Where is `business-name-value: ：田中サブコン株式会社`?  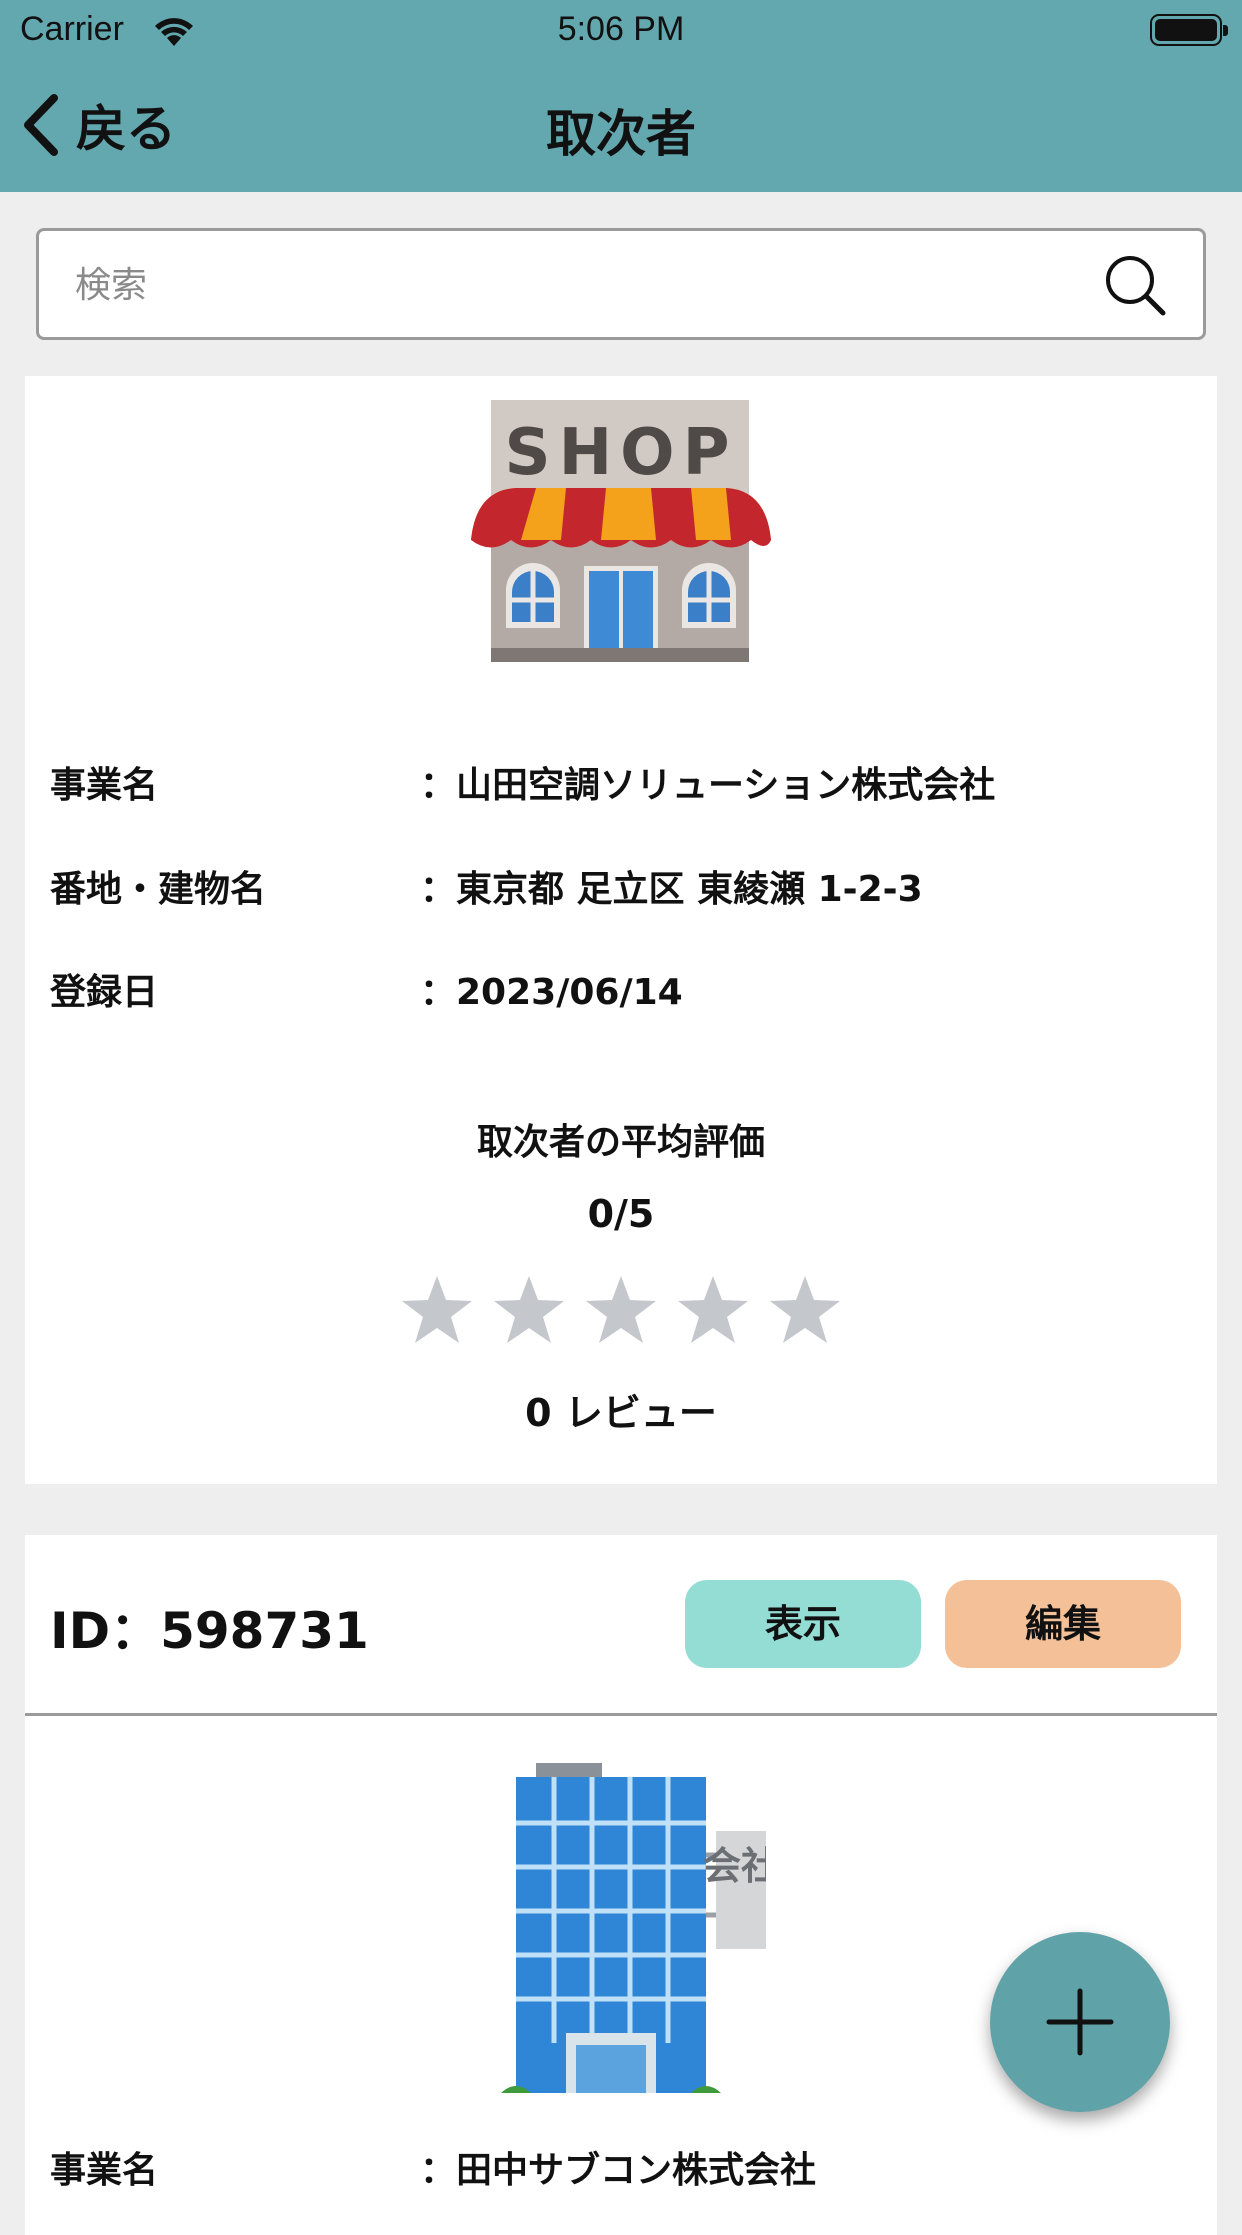 business-name-value: ：田中サブコン株式会社 is located at coordinates (618, 2170).